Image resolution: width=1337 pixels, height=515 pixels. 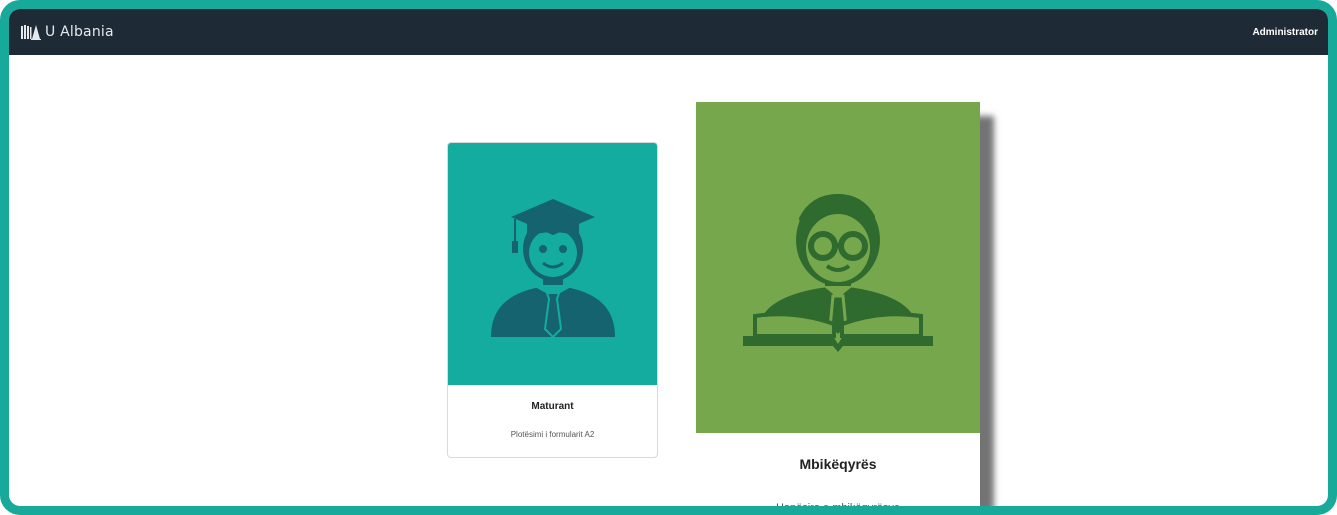 I want to click on reader-supervisor-icon, so click(x=838, y=272).